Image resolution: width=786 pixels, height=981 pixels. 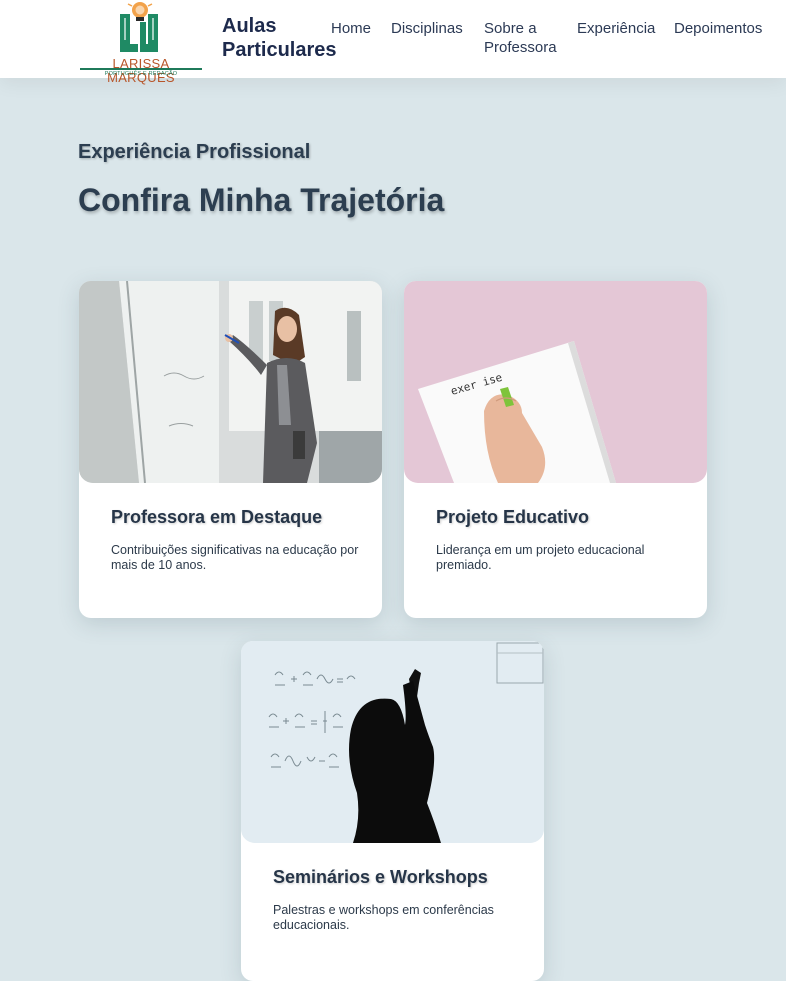 What do you see at coordinates (513, 517) in the screenshot?
I see `card-title: Projeto Educativo` at bounding box center [513, 517].